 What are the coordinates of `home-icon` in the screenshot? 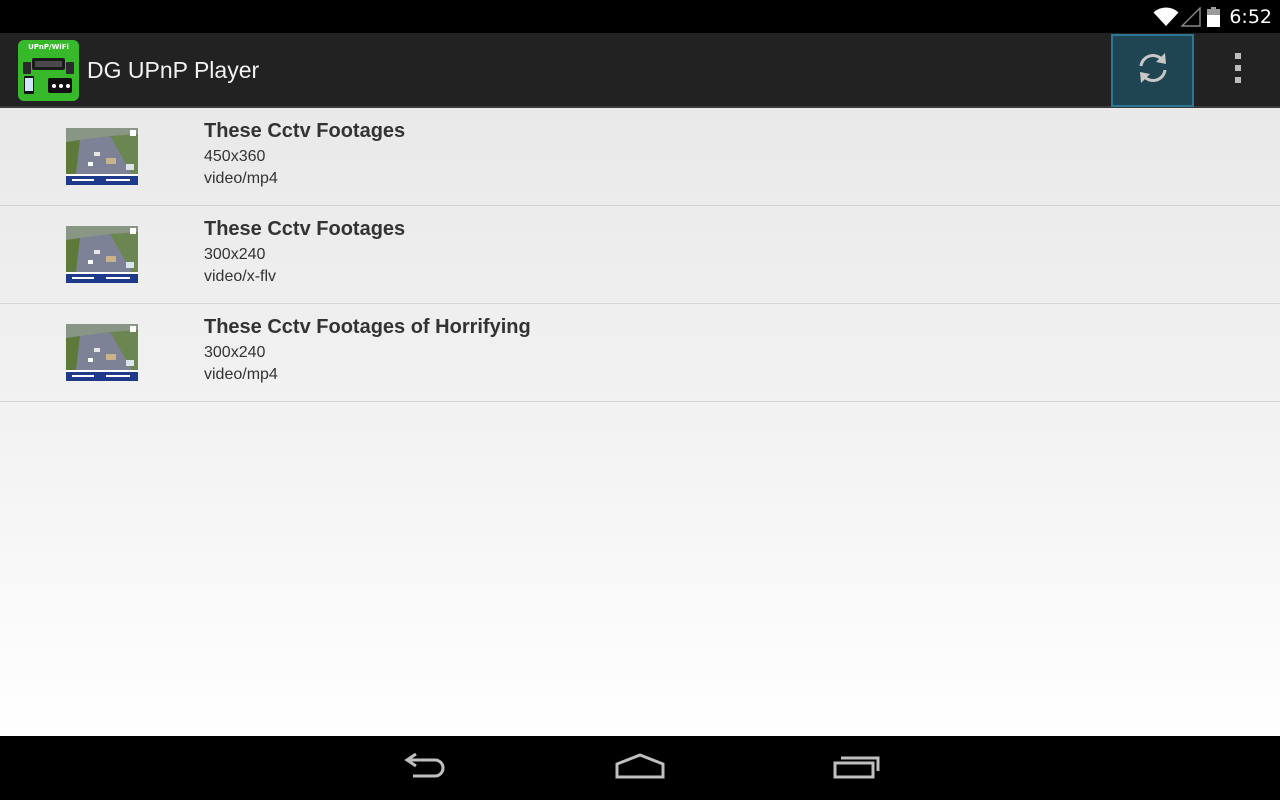 It's located at (640, 768).